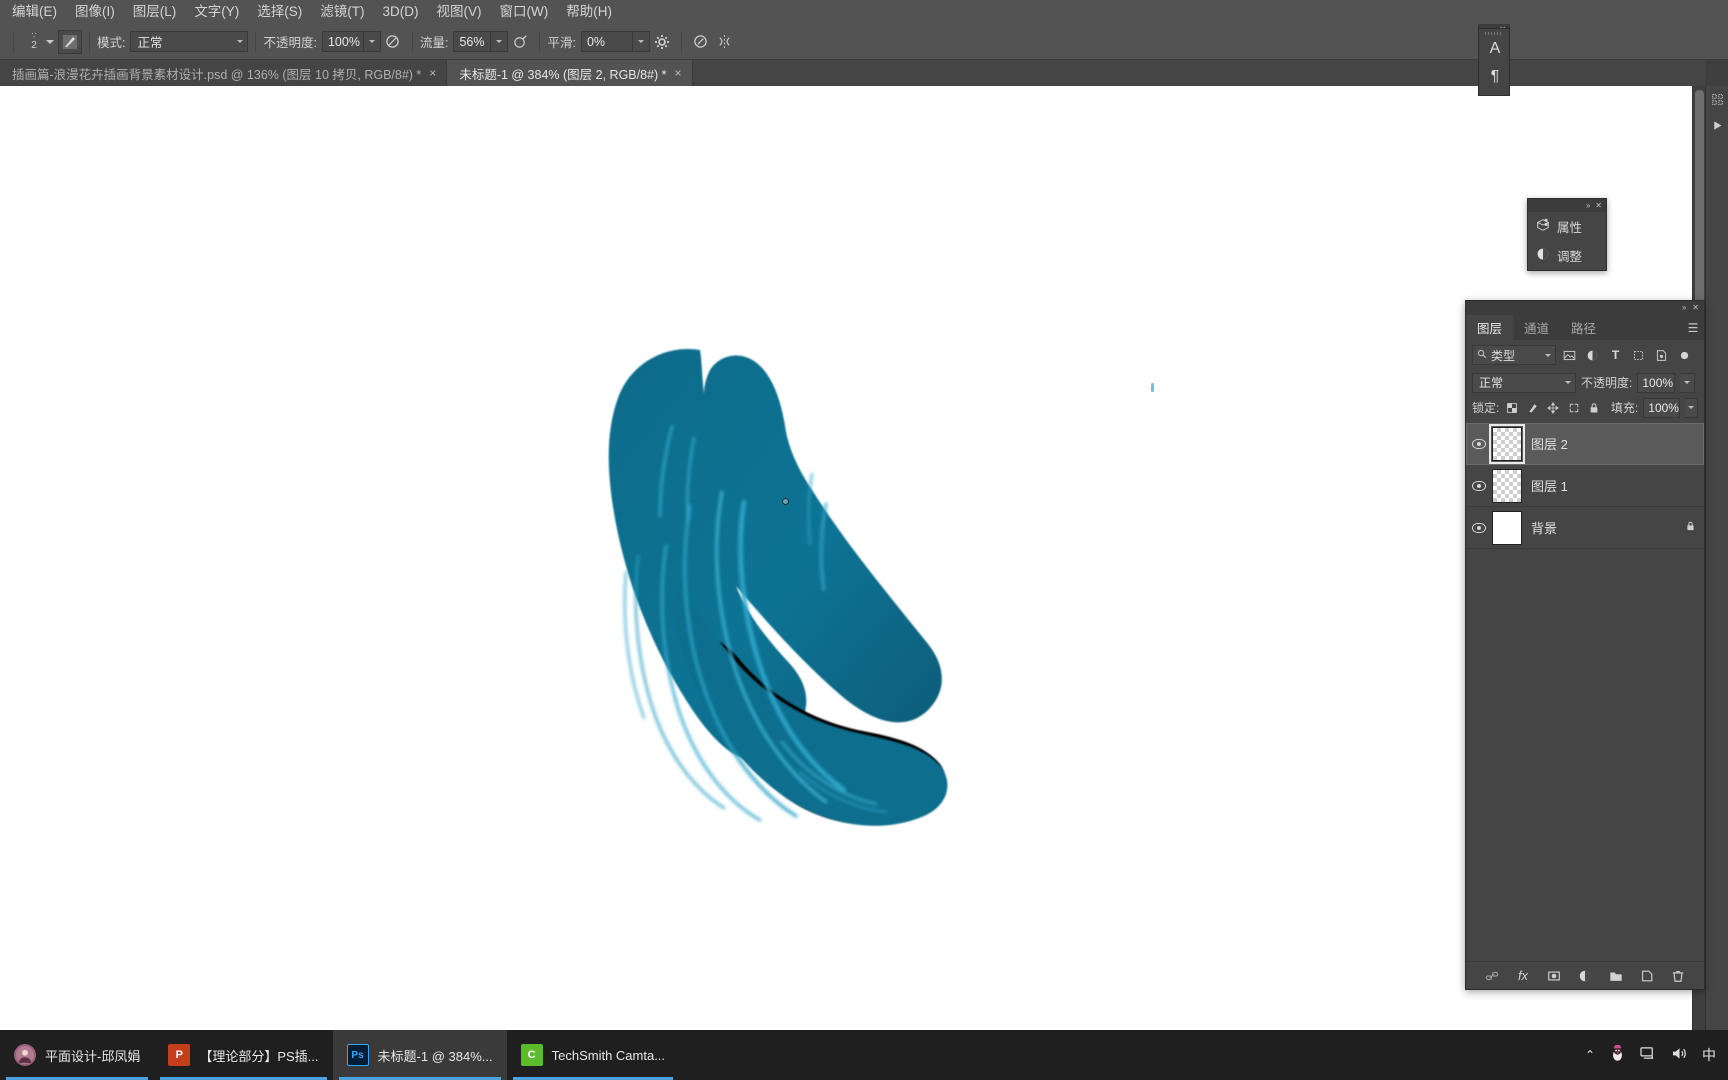 The height and width of the screenshot is (1080, 1728). Describe the element at coordinates (1679, 1055) in the screenshot. I see `volume-icon` at that location.